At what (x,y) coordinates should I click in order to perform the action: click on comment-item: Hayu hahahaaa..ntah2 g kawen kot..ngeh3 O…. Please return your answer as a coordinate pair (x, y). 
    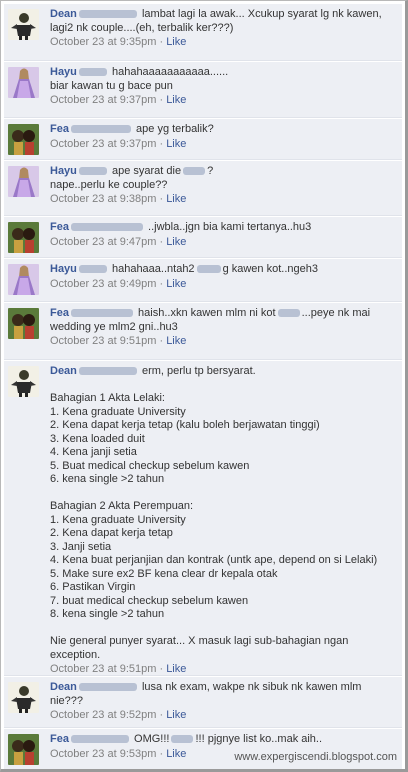
    Looking at the image, I should click on (203, 280).